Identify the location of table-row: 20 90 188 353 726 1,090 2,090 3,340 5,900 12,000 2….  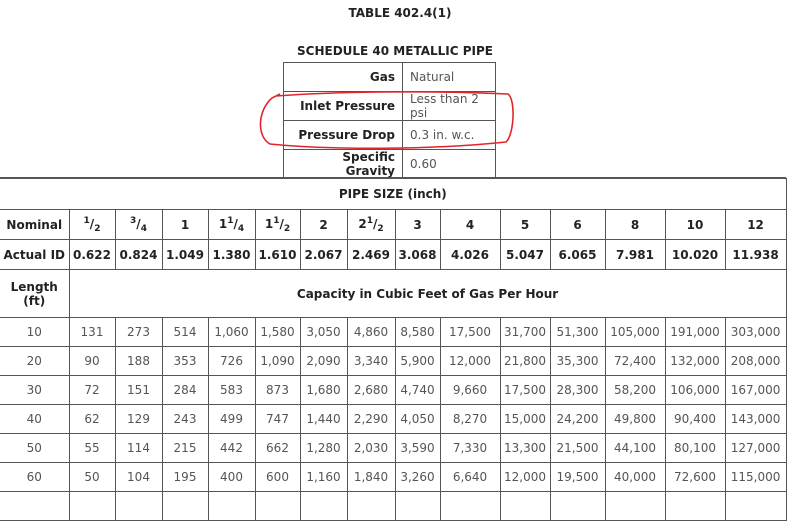
(393, 361).